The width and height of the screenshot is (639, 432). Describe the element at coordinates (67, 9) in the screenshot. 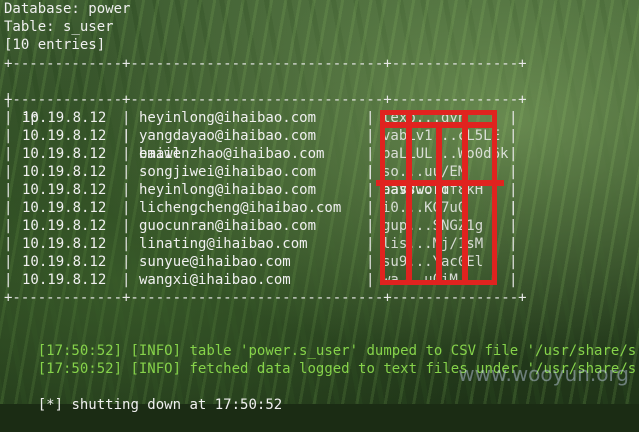

I see `database-line: Database: power` at that location.